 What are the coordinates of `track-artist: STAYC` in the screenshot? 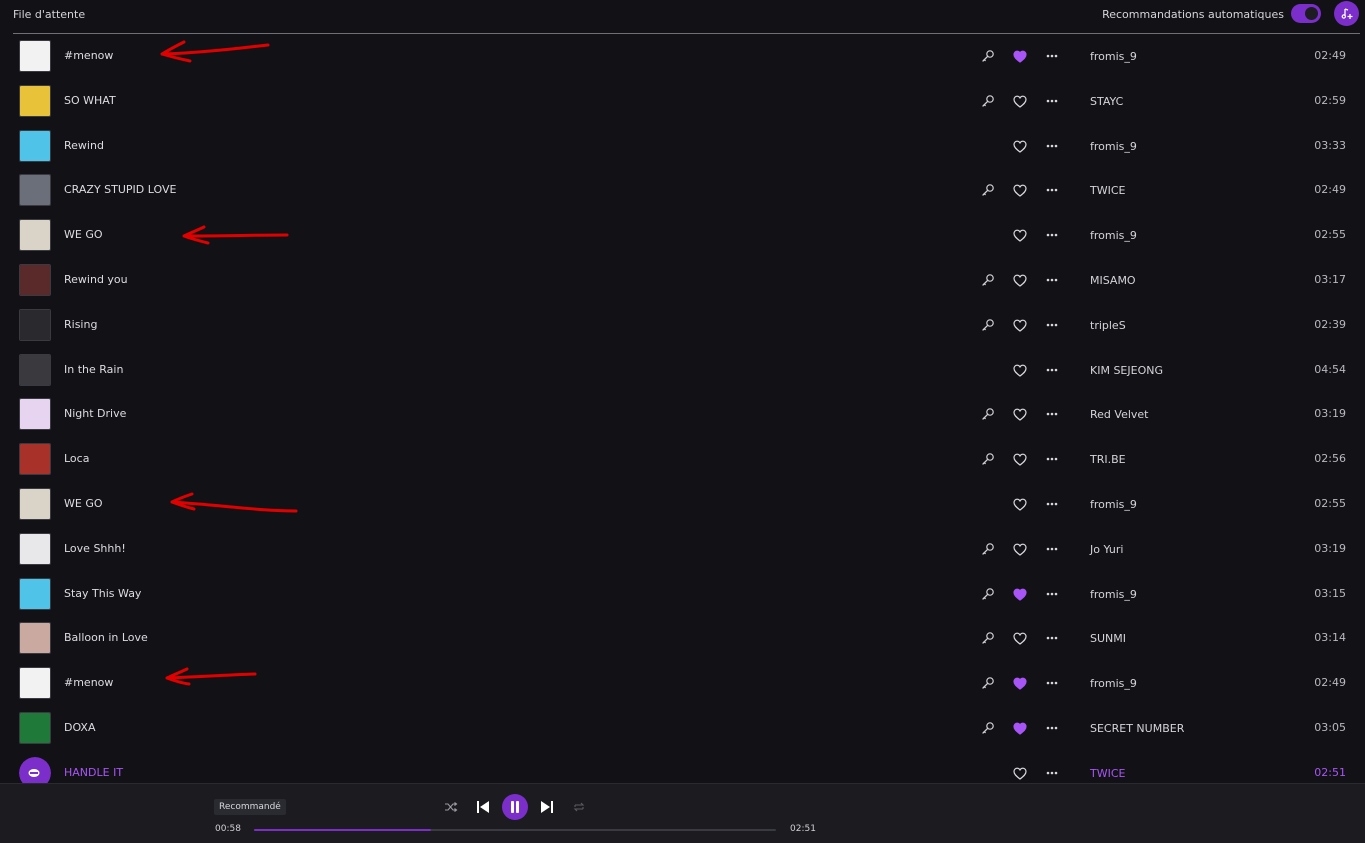 It's located at (1106, 101).